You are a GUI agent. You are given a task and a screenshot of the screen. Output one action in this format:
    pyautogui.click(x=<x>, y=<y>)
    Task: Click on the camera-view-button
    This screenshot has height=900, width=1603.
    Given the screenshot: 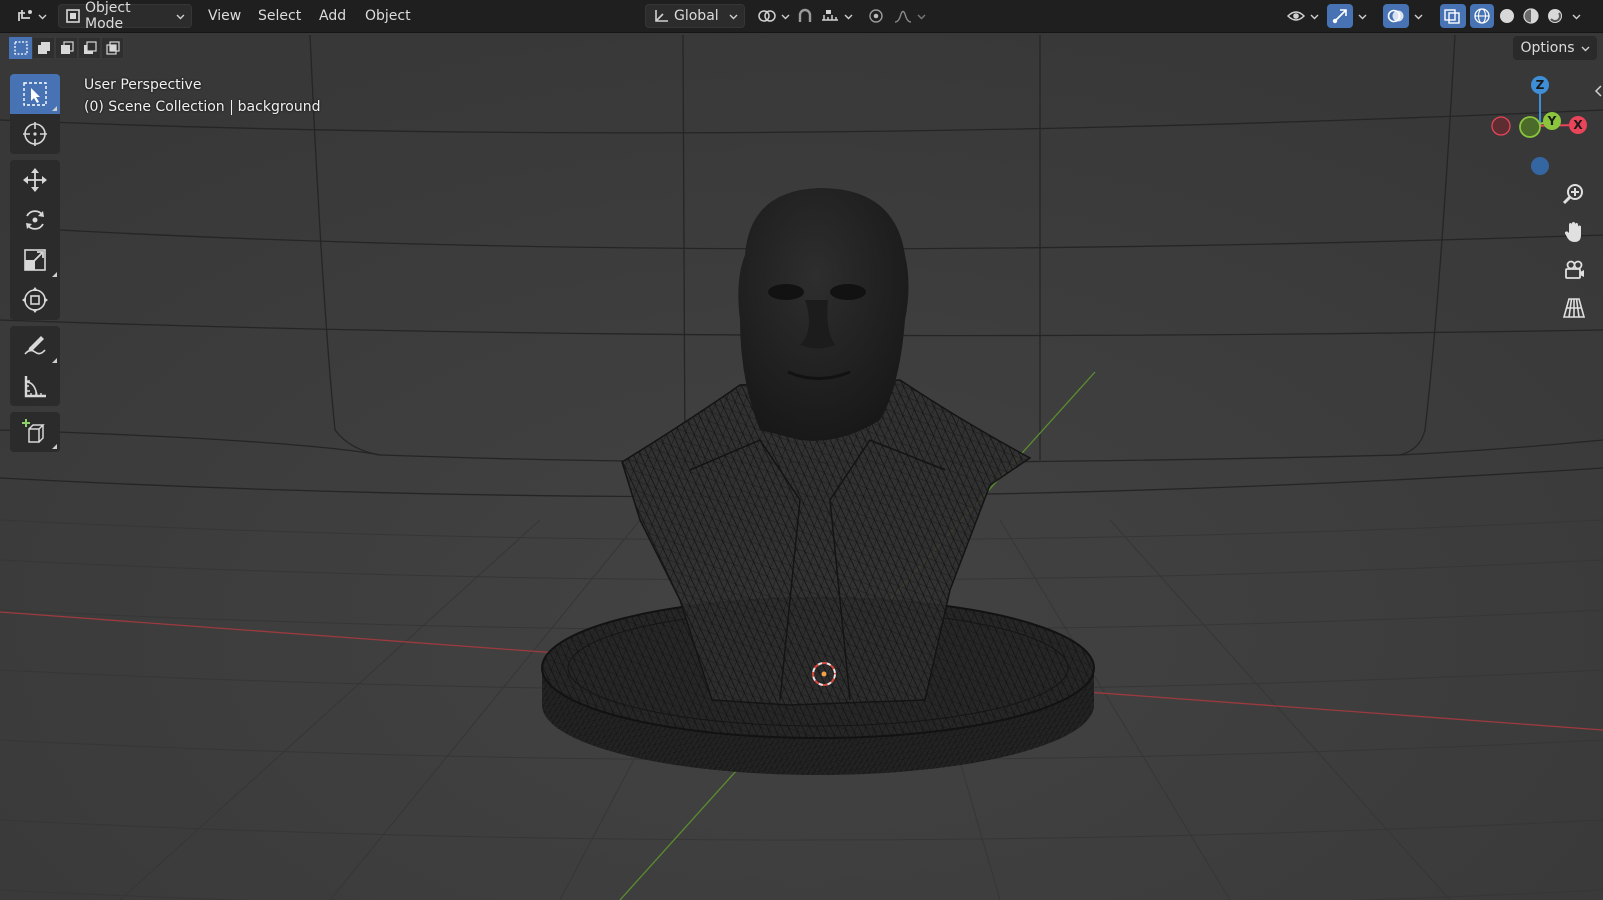 What is the action you would take?
    pyautogui.click(x=1574, y=270)
    